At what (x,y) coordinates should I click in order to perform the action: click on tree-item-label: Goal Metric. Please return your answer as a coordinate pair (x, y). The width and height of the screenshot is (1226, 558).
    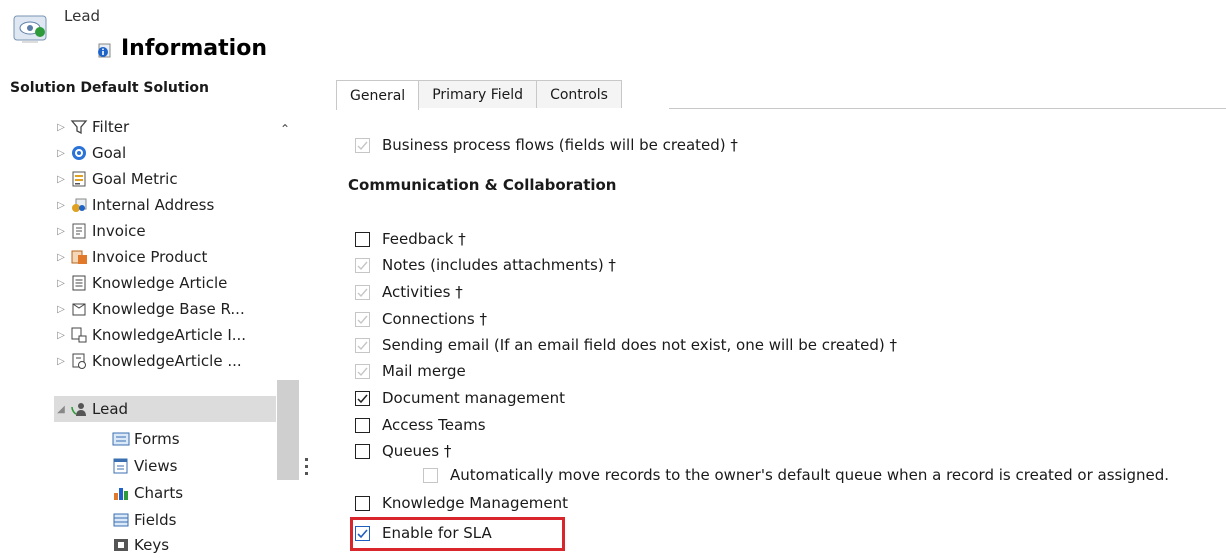
    Looking at the image, I should click on (135, 179).